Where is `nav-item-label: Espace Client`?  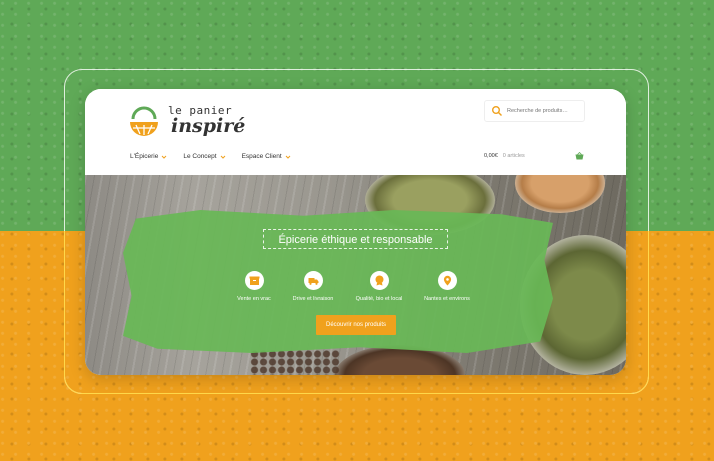
nav-item-label: Espace Client is located at coordinates (261, 156).